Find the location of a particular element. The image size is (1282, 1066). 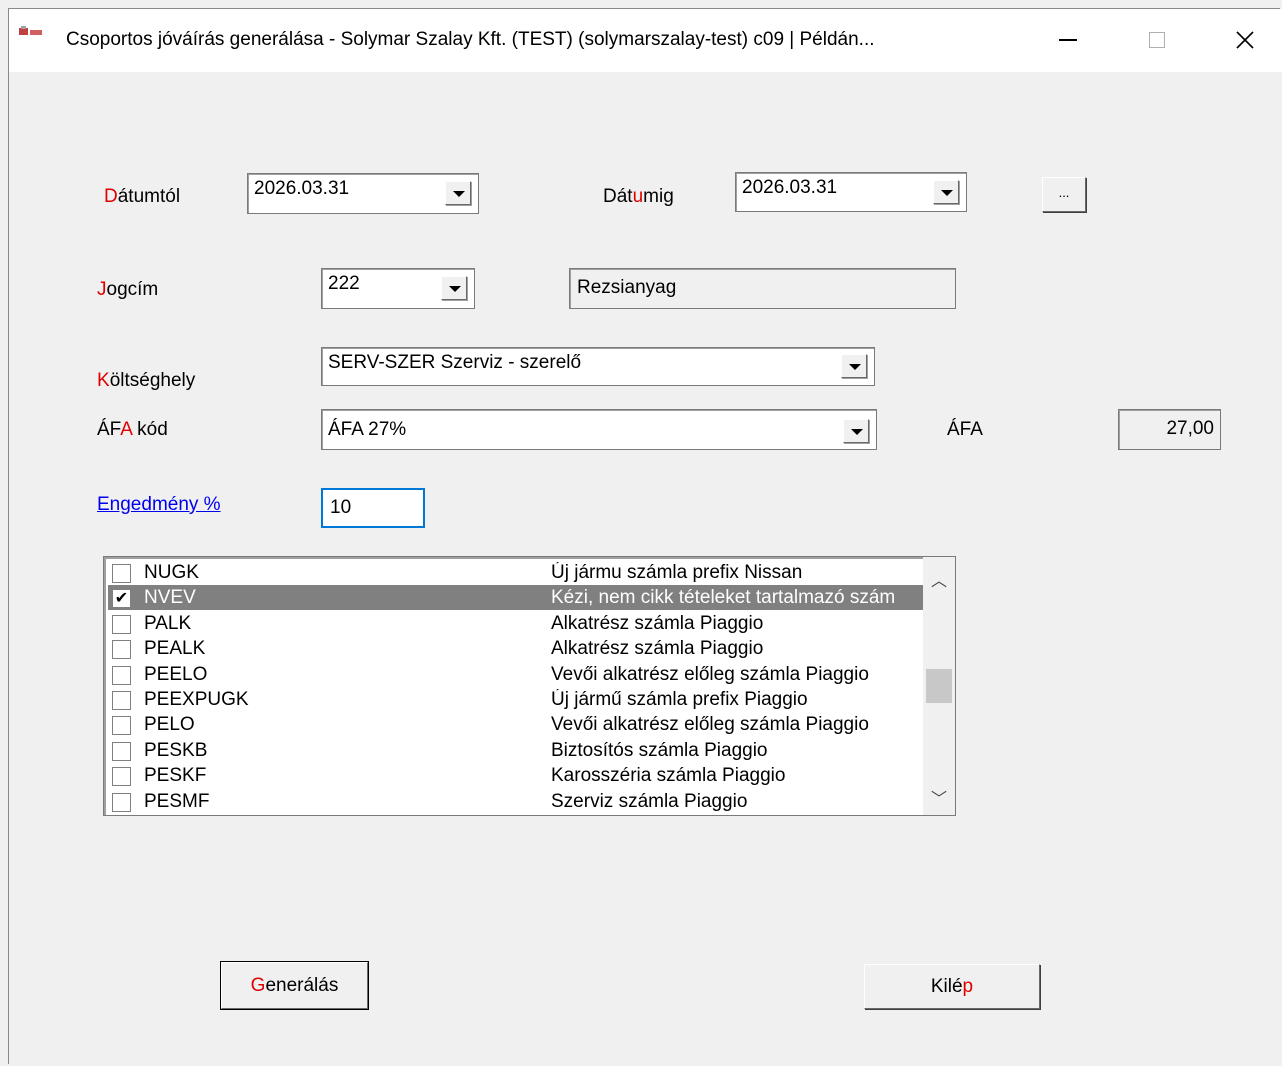

jogcim-label: Jogcím is located at coordinates (128, 289).